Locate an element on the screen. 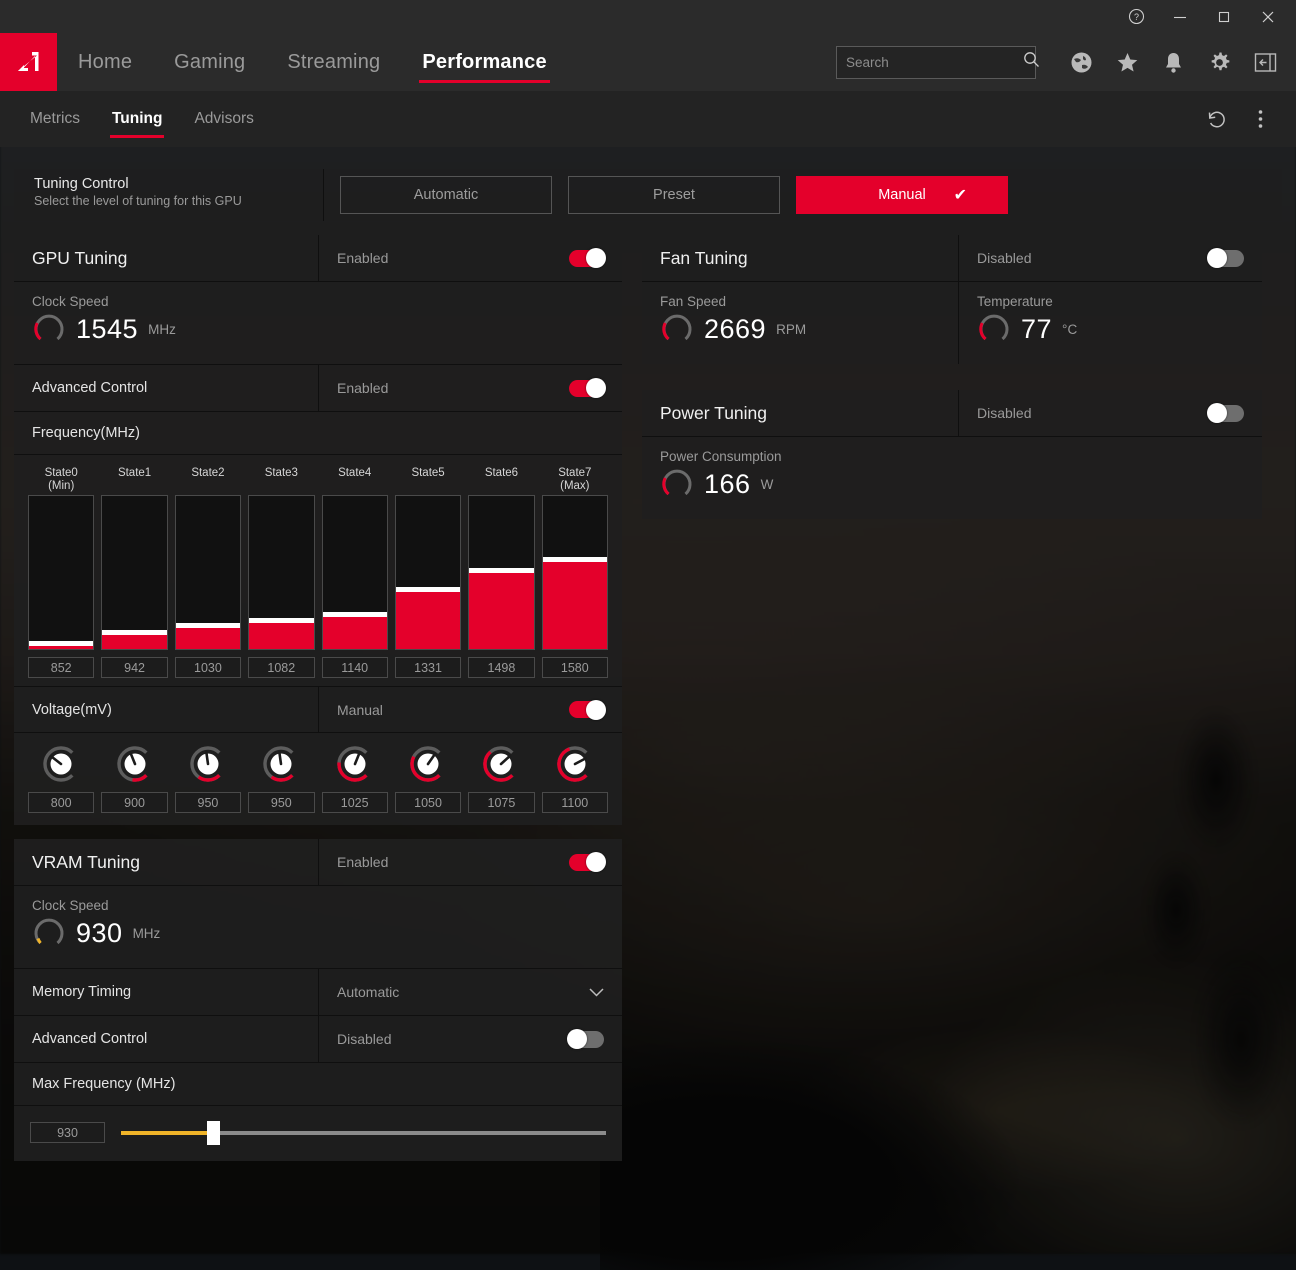  voltage-toggle is located at coordinates (587, 709).